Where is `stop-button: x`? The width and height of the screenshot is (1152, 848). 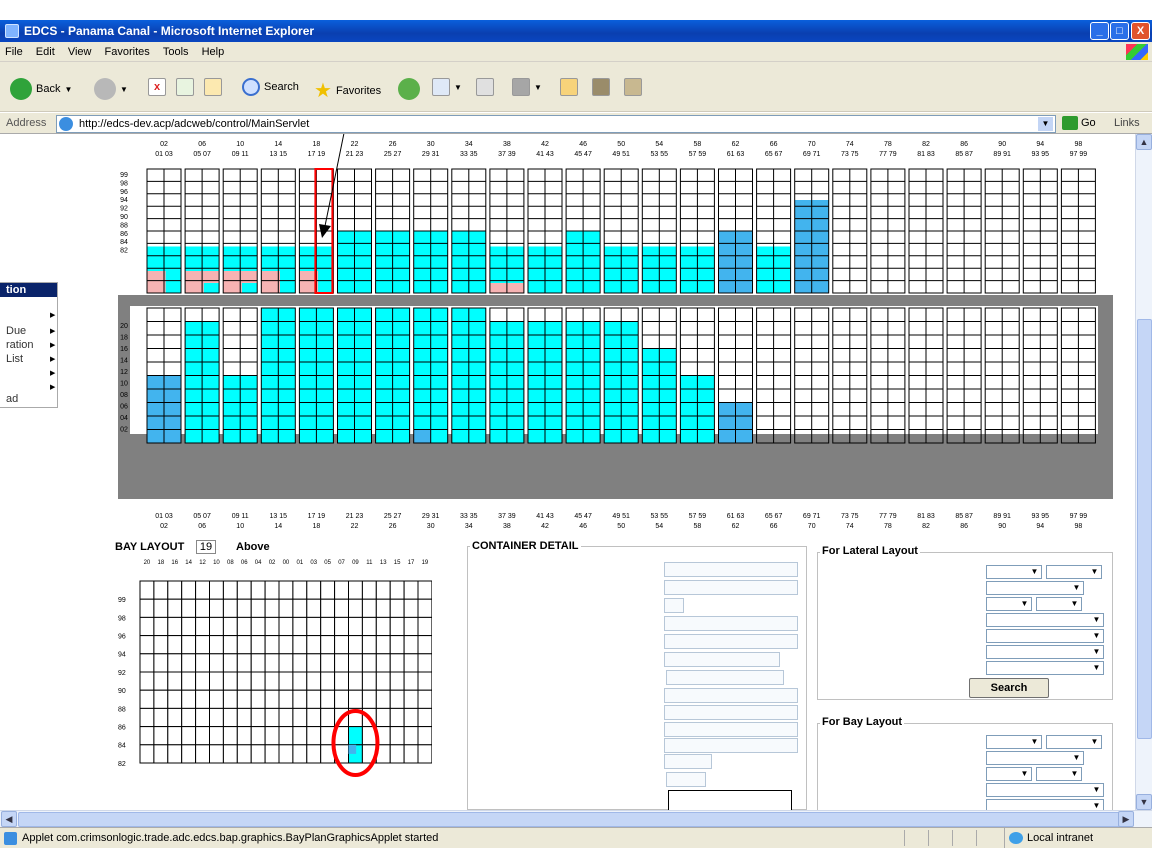 stop-button: x is located at coordinates (157, 87).